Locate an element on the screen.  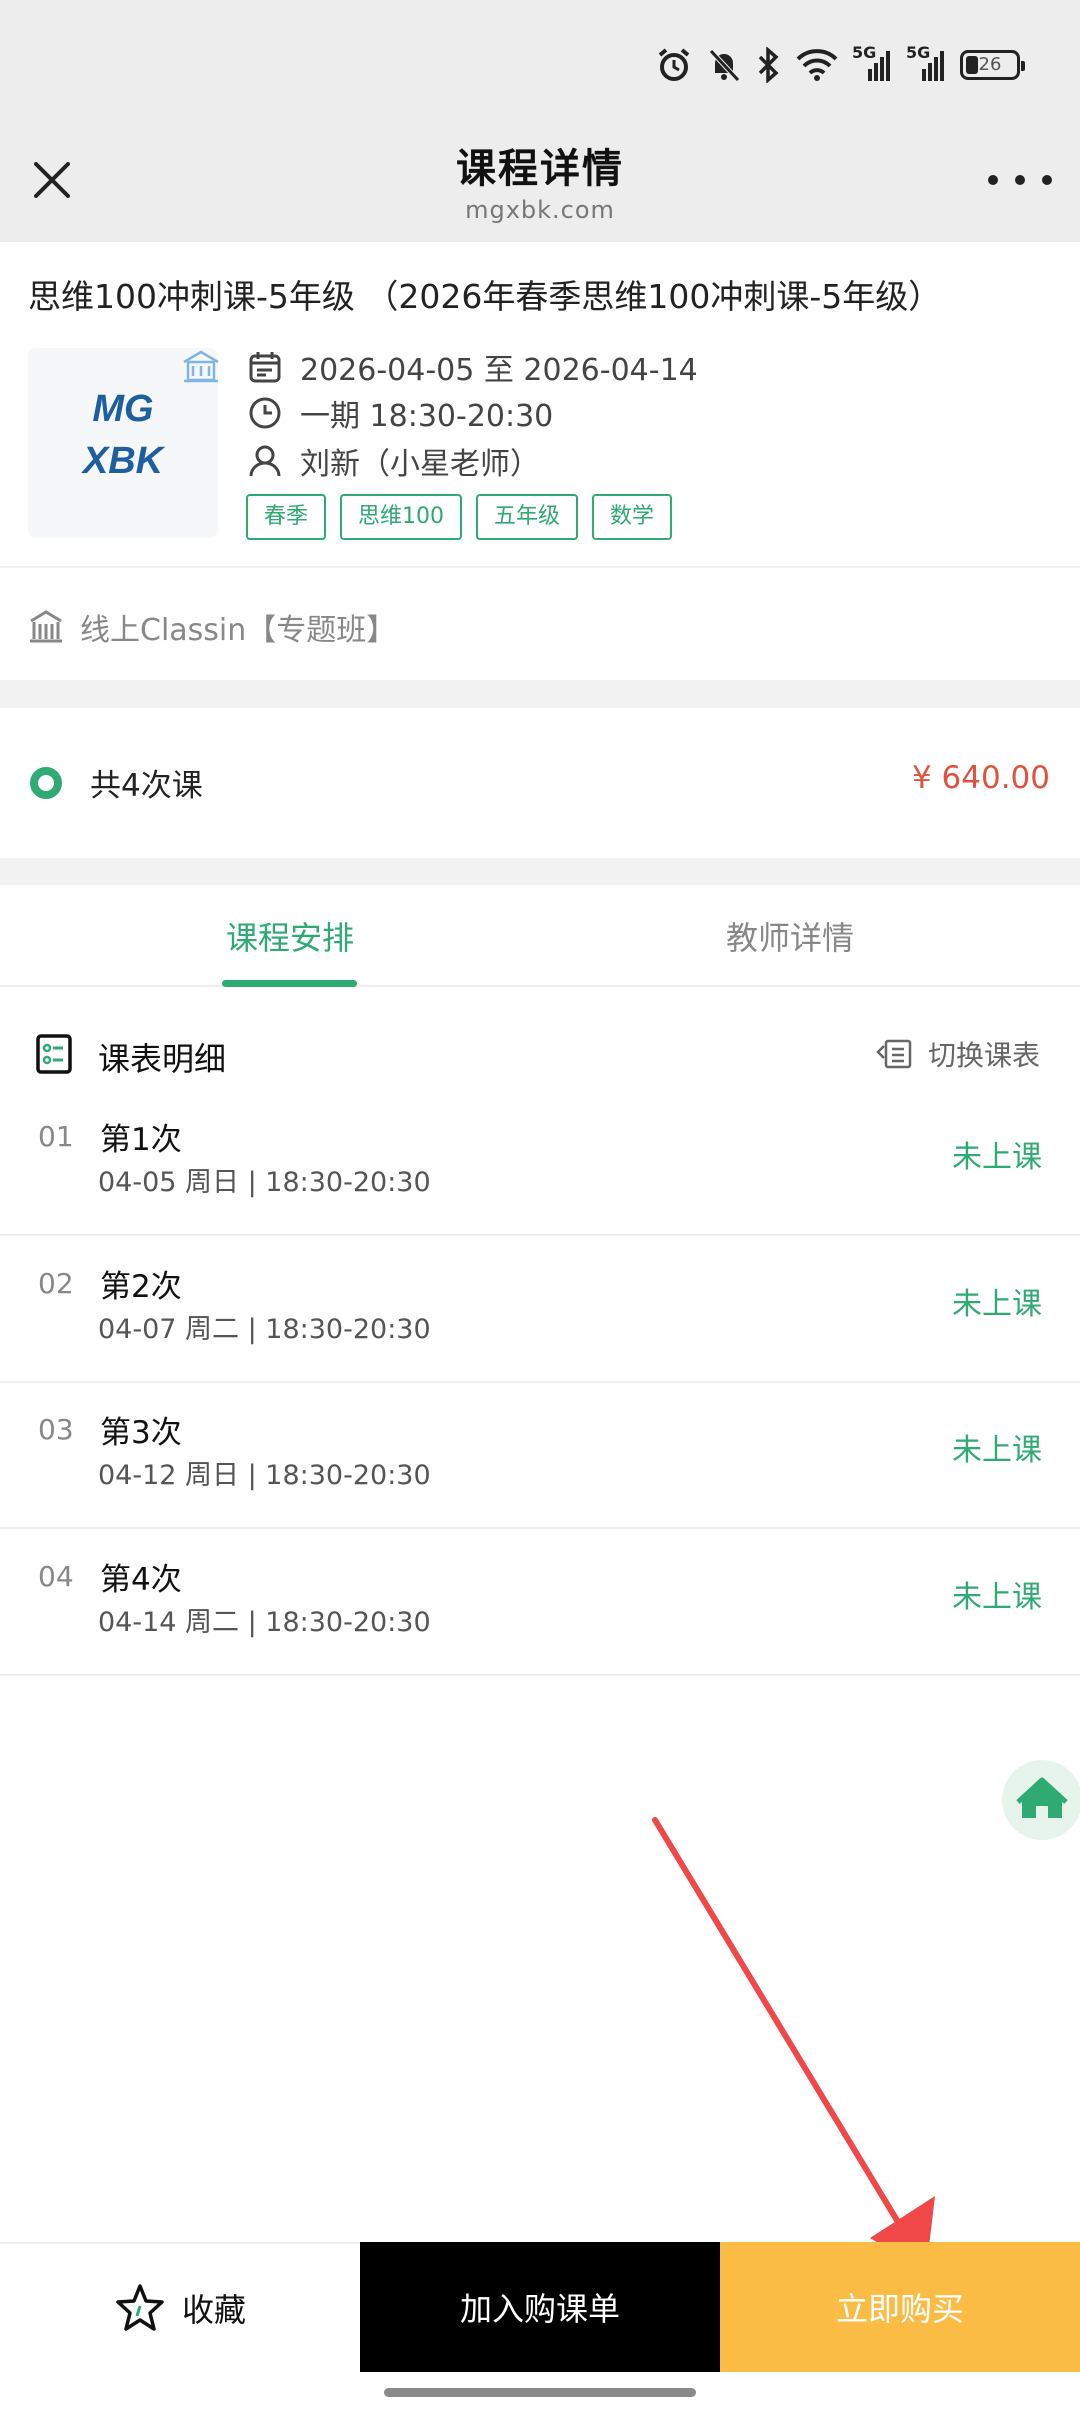
home-button is located at coordinates (1041, 1800).